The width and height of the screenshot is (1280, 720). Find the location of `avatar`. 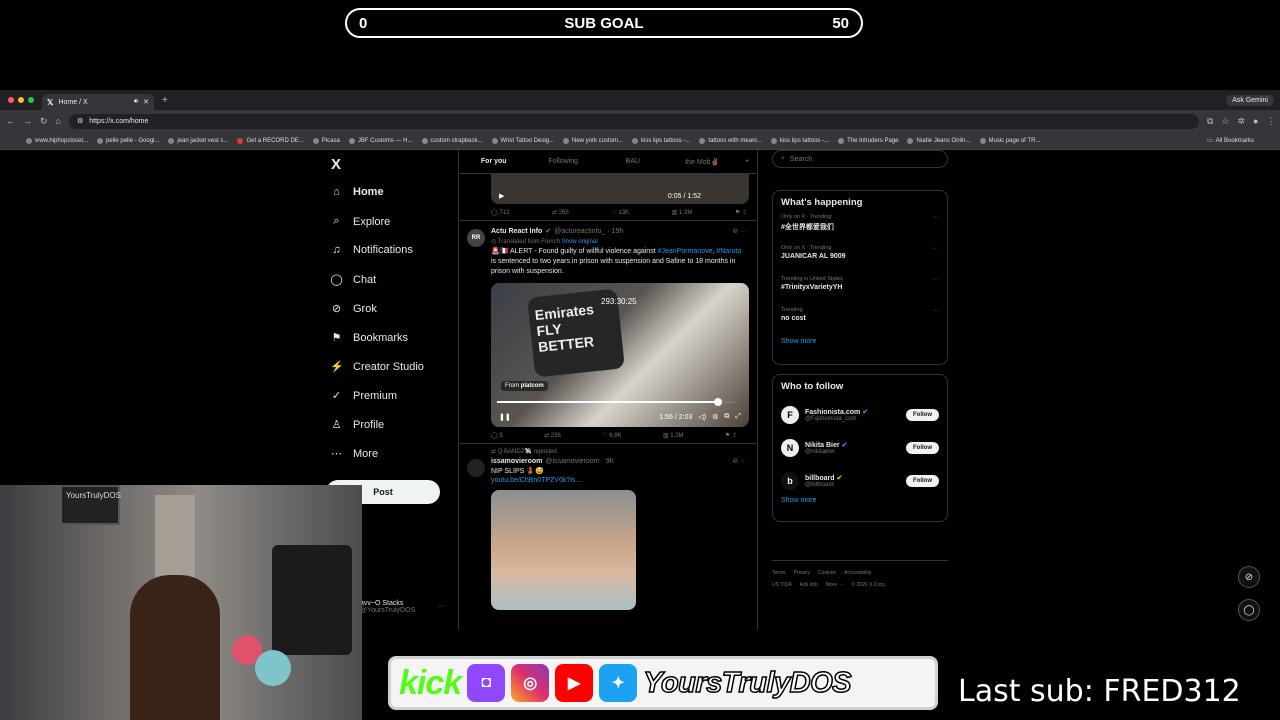

avatar is located at coordinates (476, 468).